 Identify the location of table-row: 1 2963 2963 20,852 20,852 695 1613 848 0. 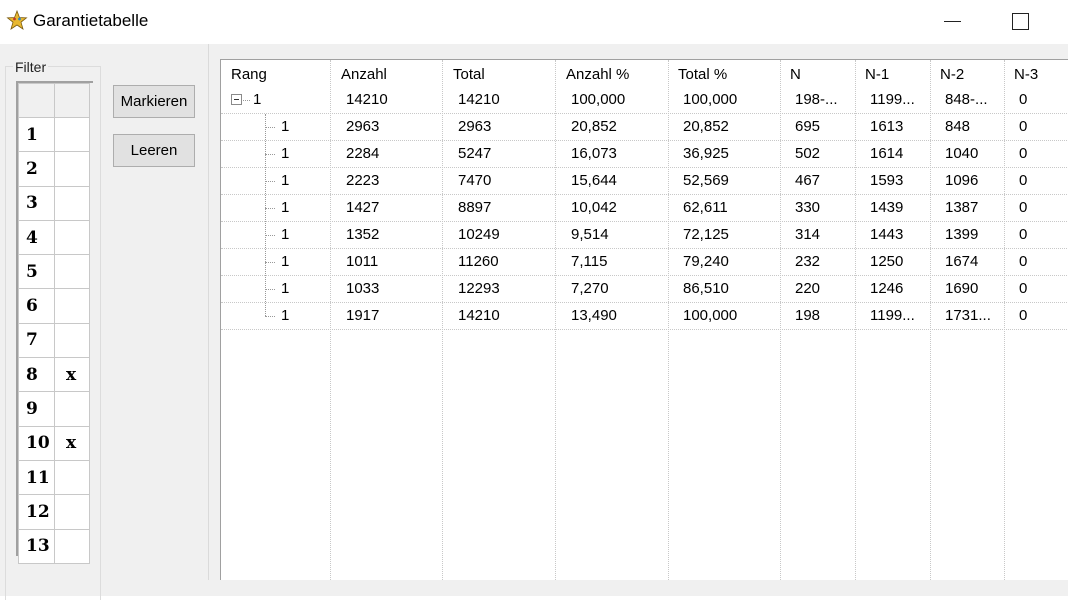
(644, 127).